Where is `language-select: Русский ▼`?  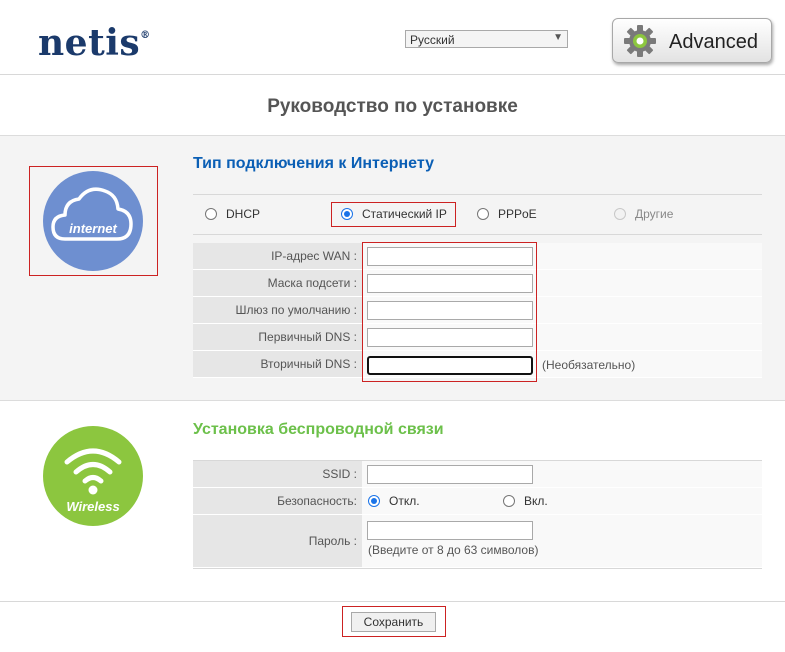
language-select: Русский ▼ is located at coordinates (486, 39).